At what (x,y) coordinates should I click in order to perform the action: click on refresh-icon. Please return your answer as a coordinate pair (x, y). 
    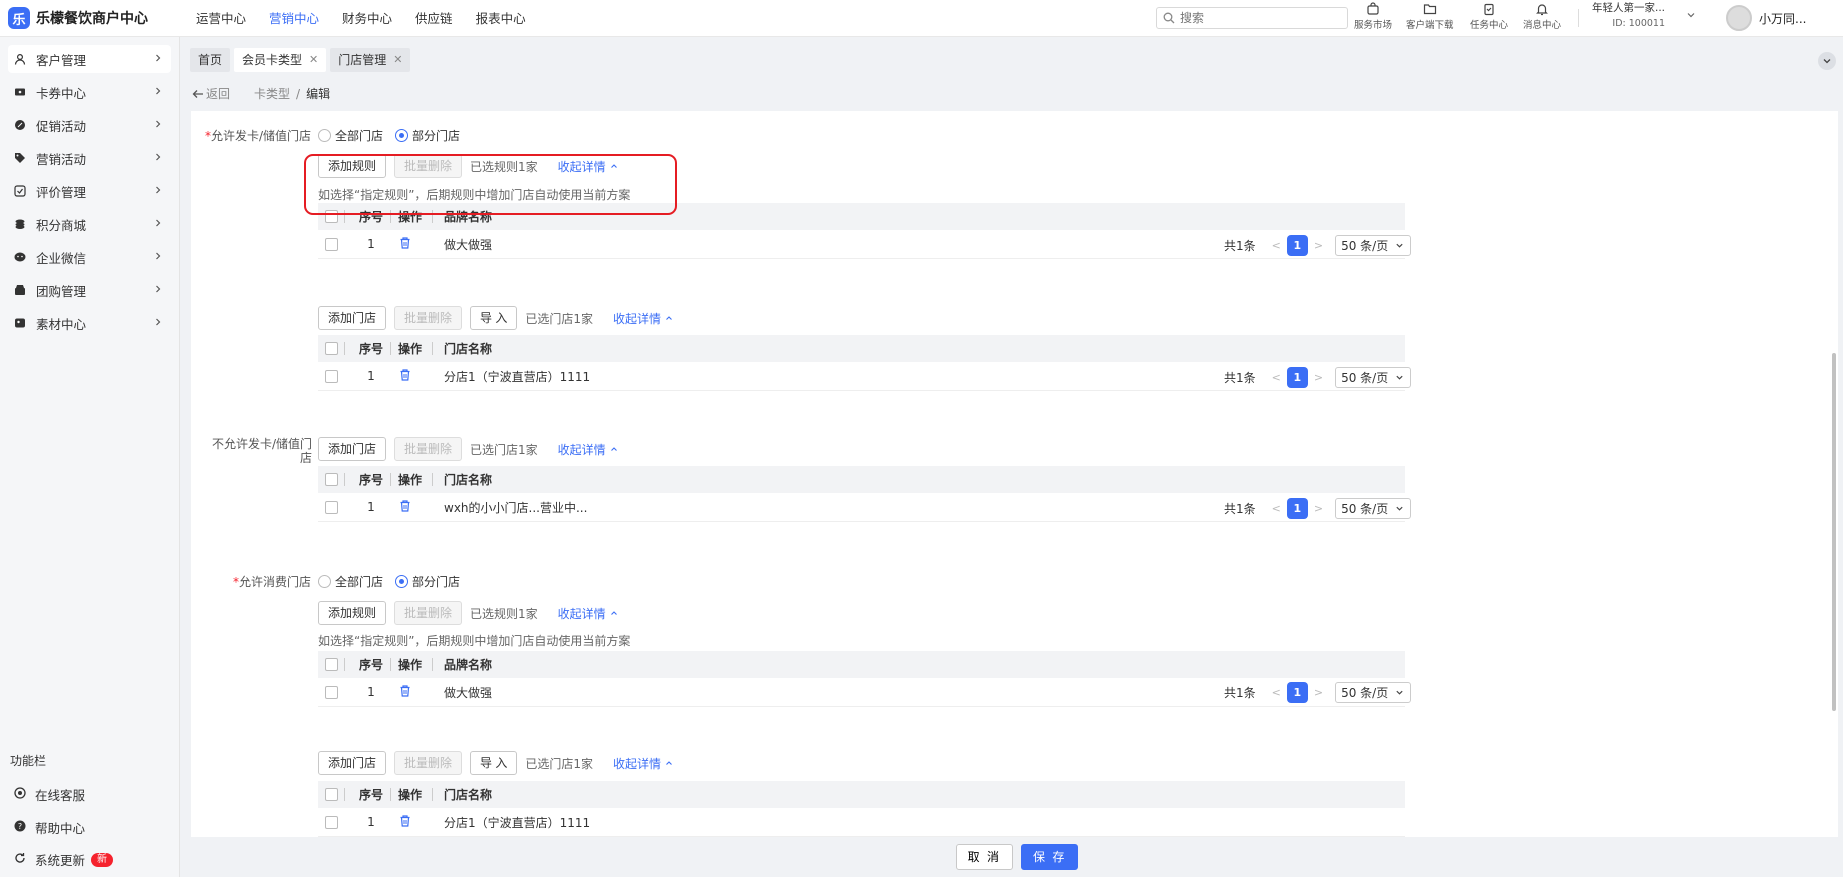
    Looking at the image, I should click on (20, 859).